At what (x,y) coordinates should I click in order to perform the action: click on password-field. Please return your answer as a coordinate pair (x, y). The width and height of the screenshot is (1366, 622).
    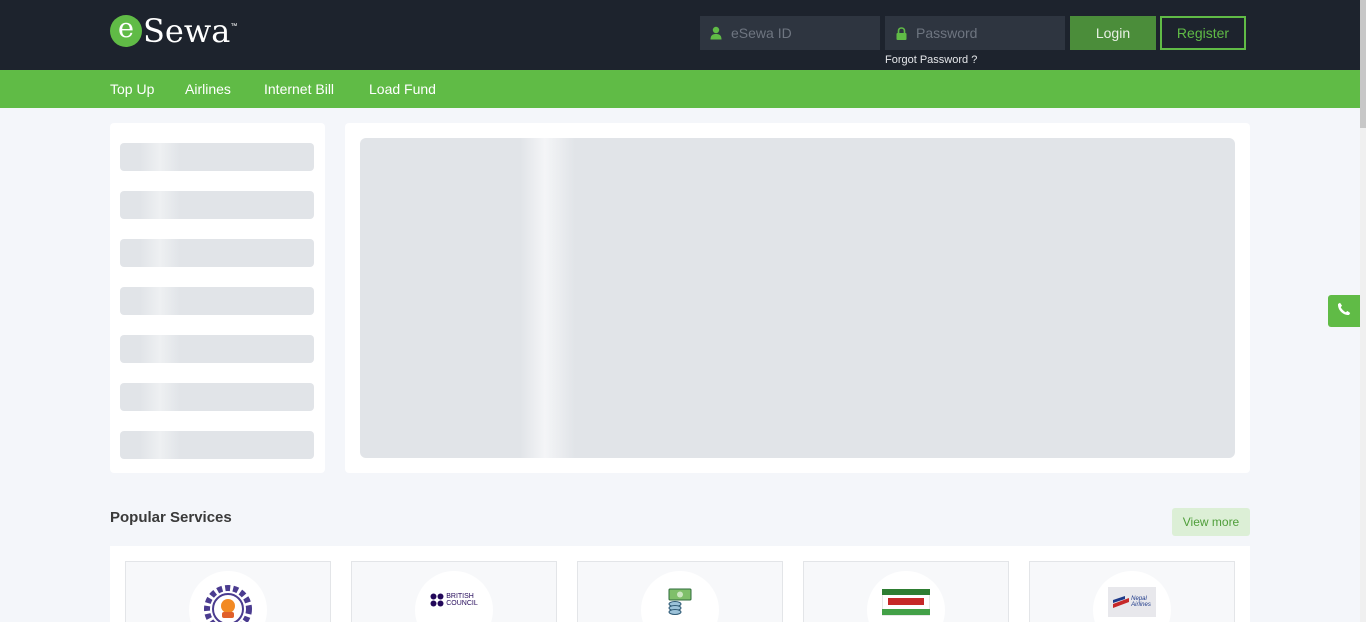
    Looking at the image, I should click on (975, 33).